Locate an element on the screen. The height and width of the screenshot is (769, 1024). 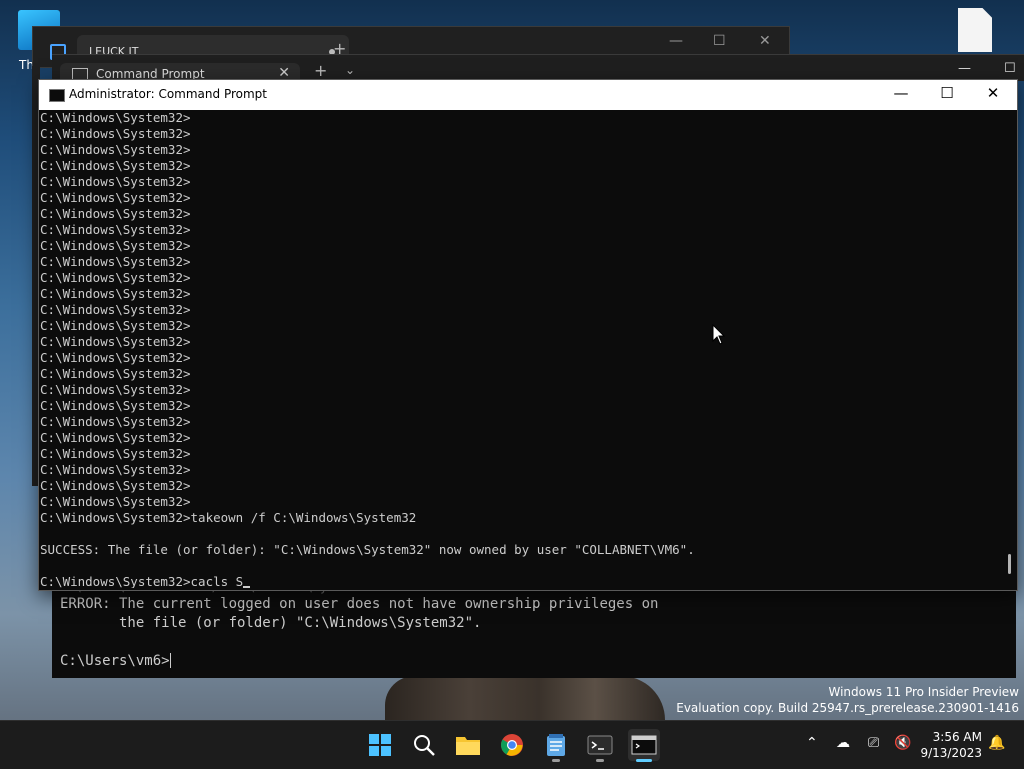
taskbar: ⌃ ☁ ⎚ 🔇 3:56 AM 9/13/2023 🔔 is located at coordinates (512, 744).